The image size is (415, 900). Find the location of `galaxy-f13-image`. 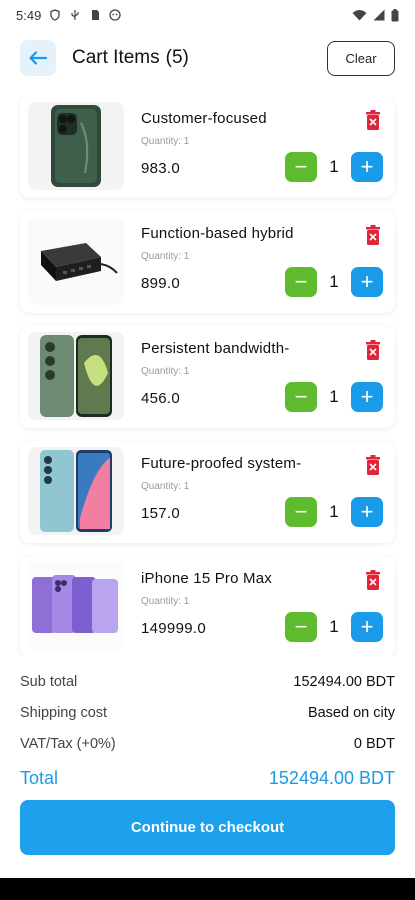

galaxy-f13-image is located at coordinates (76, 491).